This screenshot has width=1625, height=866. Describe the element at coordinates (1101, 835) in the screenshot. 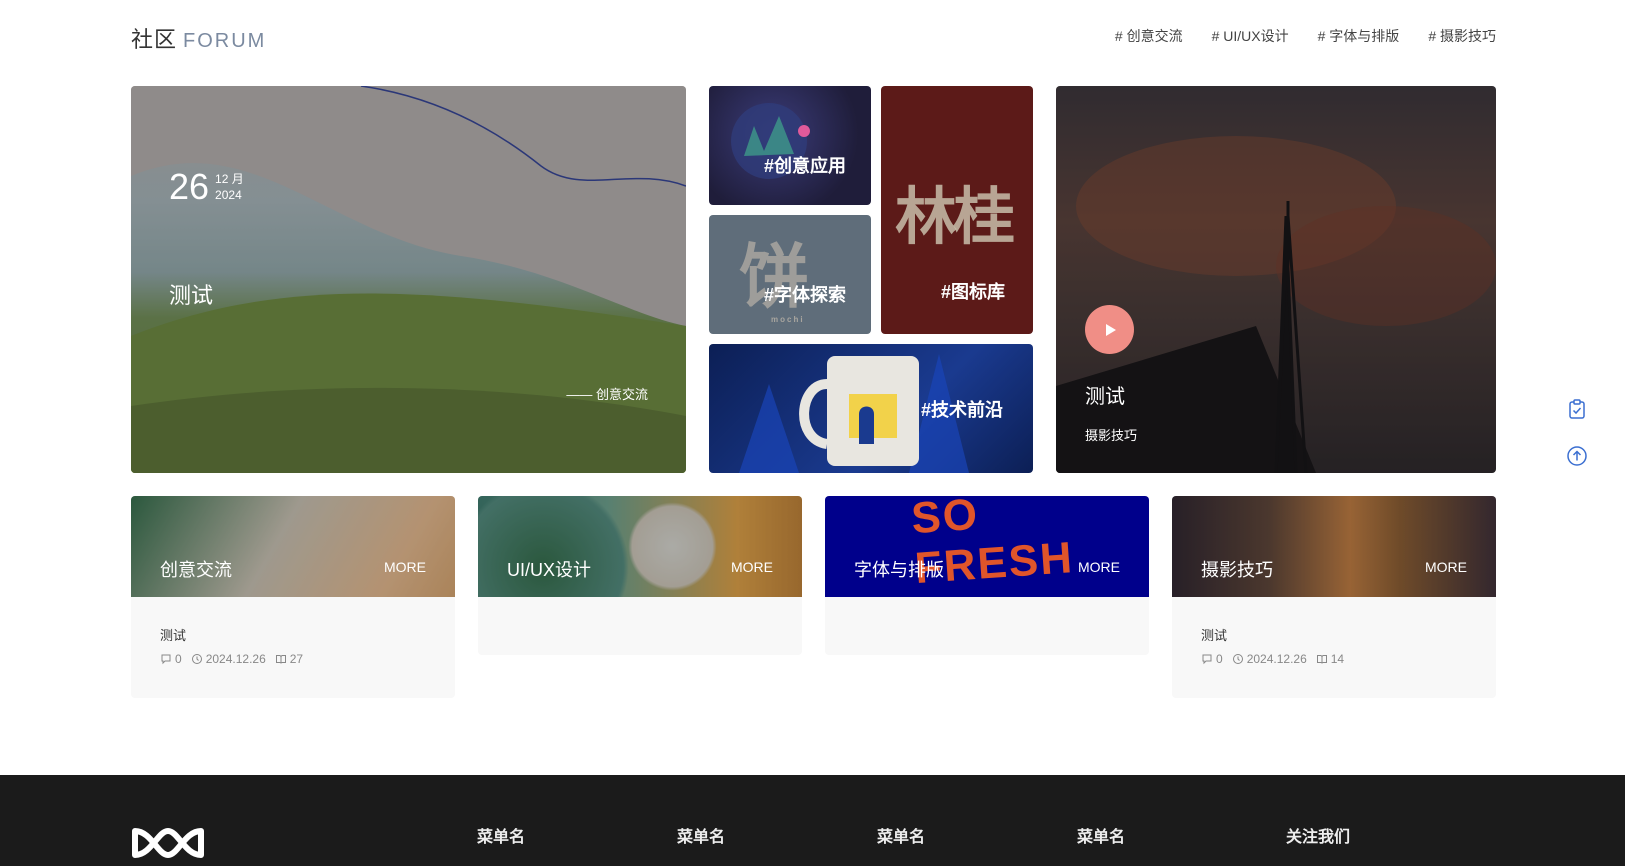

I see `footer-menu-4: 菜单名` at that location.